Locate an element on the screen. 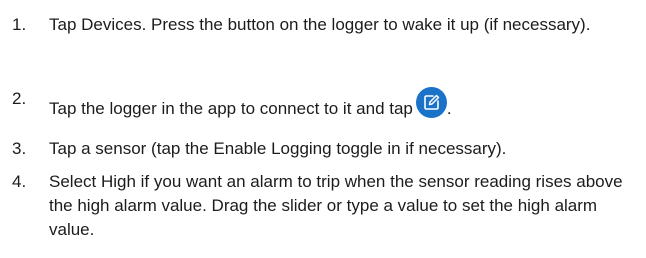 The width and height of the screenshot is (646, 258). step-number: 1. is located at coordinates (19, 24).